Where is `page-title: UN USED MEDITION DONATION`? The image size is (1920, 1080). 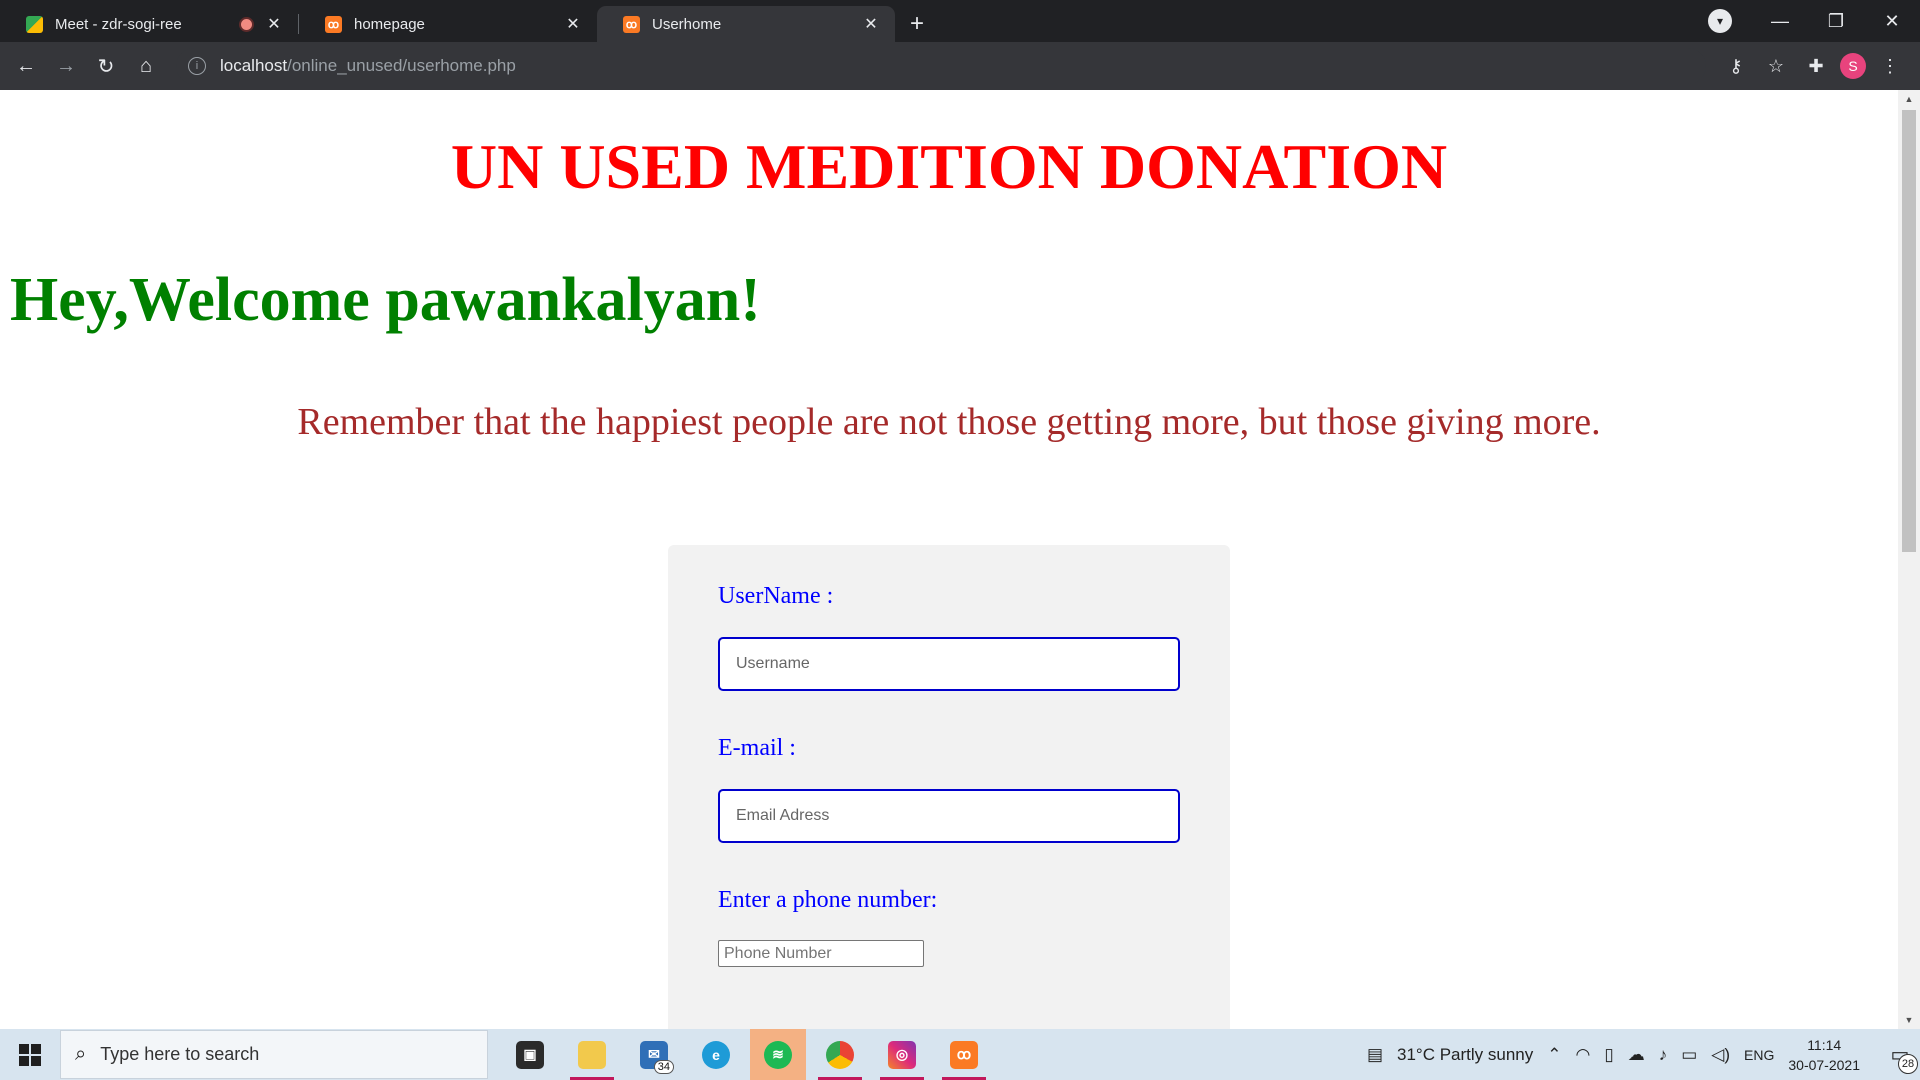 page-title: UN USED MEDITION DONATION is located at coordinates (949, 166).